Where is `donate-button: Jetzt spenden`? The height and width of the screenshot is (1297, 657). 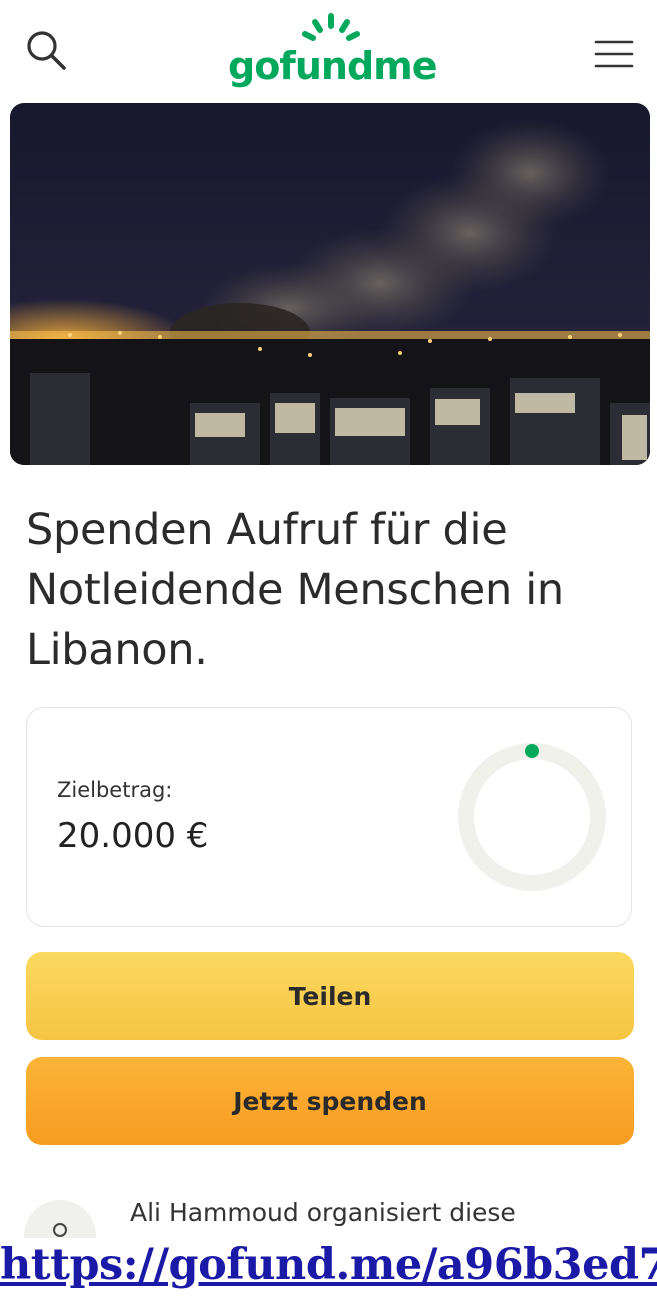 donate-button: Jetzt spenden is located at coordinates (330, 1101).